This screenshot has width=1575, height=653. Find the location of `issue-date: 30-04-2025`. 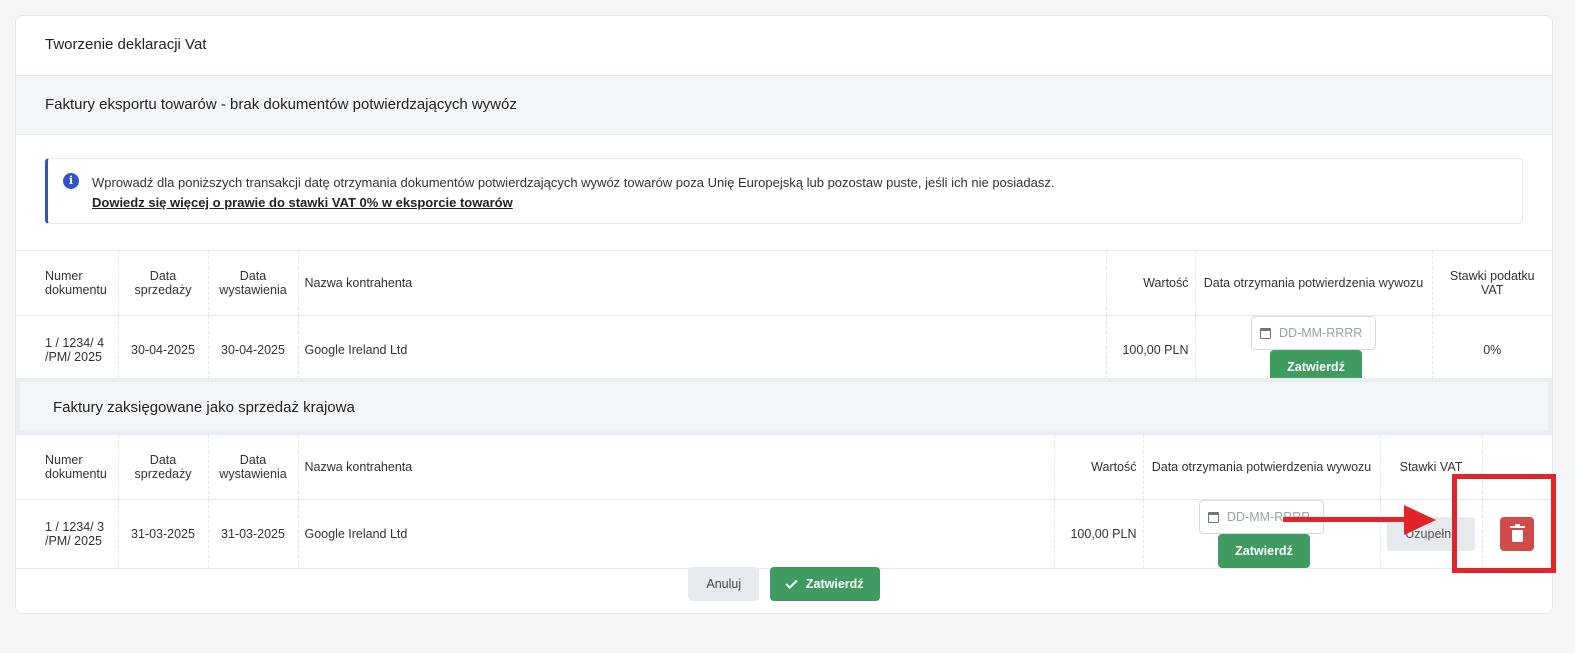

issue-date: 30-04-2025 is located at coordinates (253, 350).